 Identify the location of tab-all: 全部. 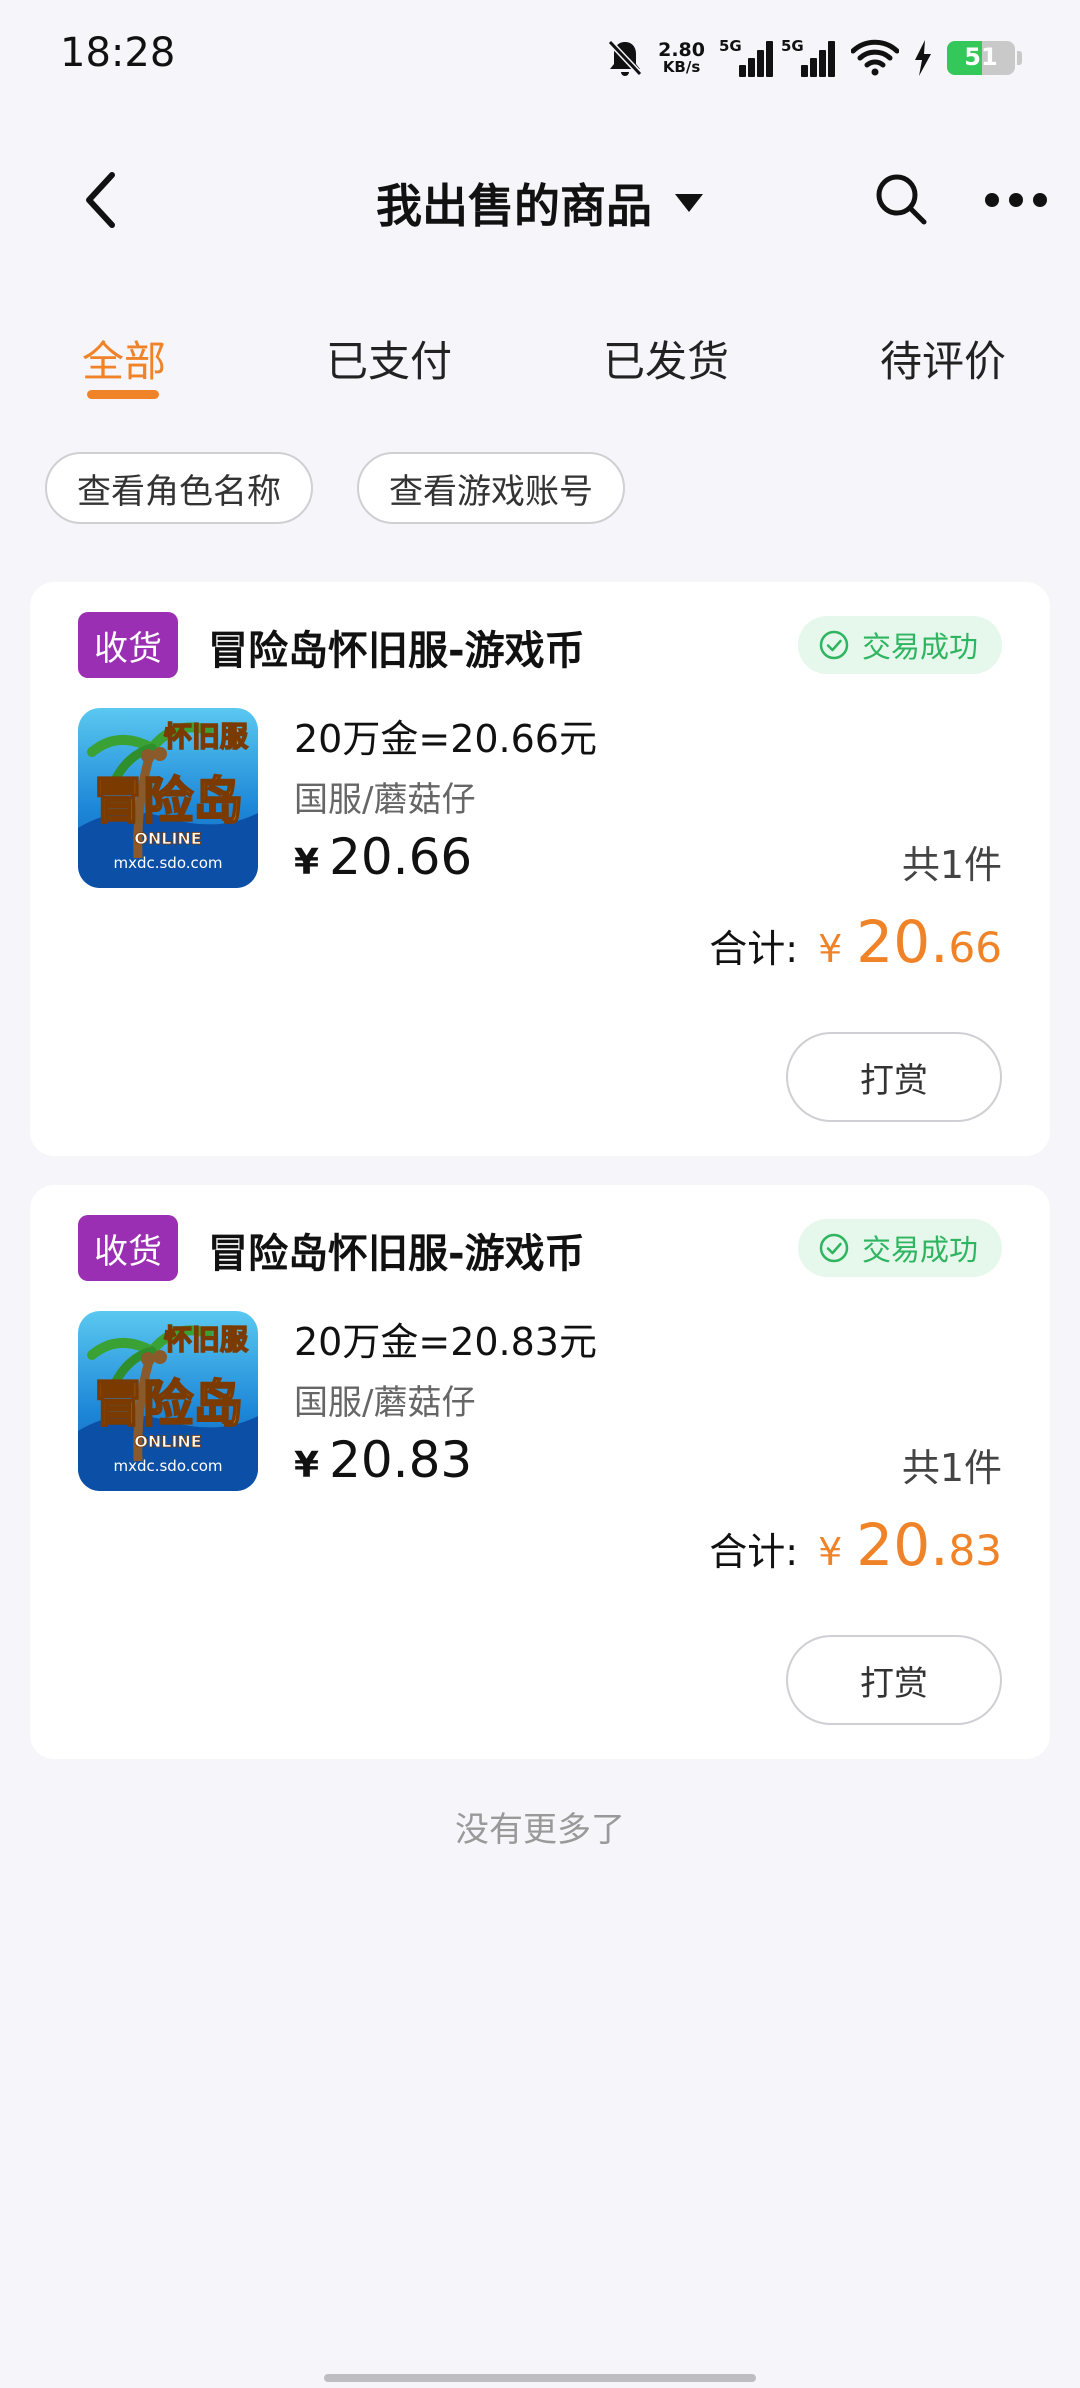
(124, 358).